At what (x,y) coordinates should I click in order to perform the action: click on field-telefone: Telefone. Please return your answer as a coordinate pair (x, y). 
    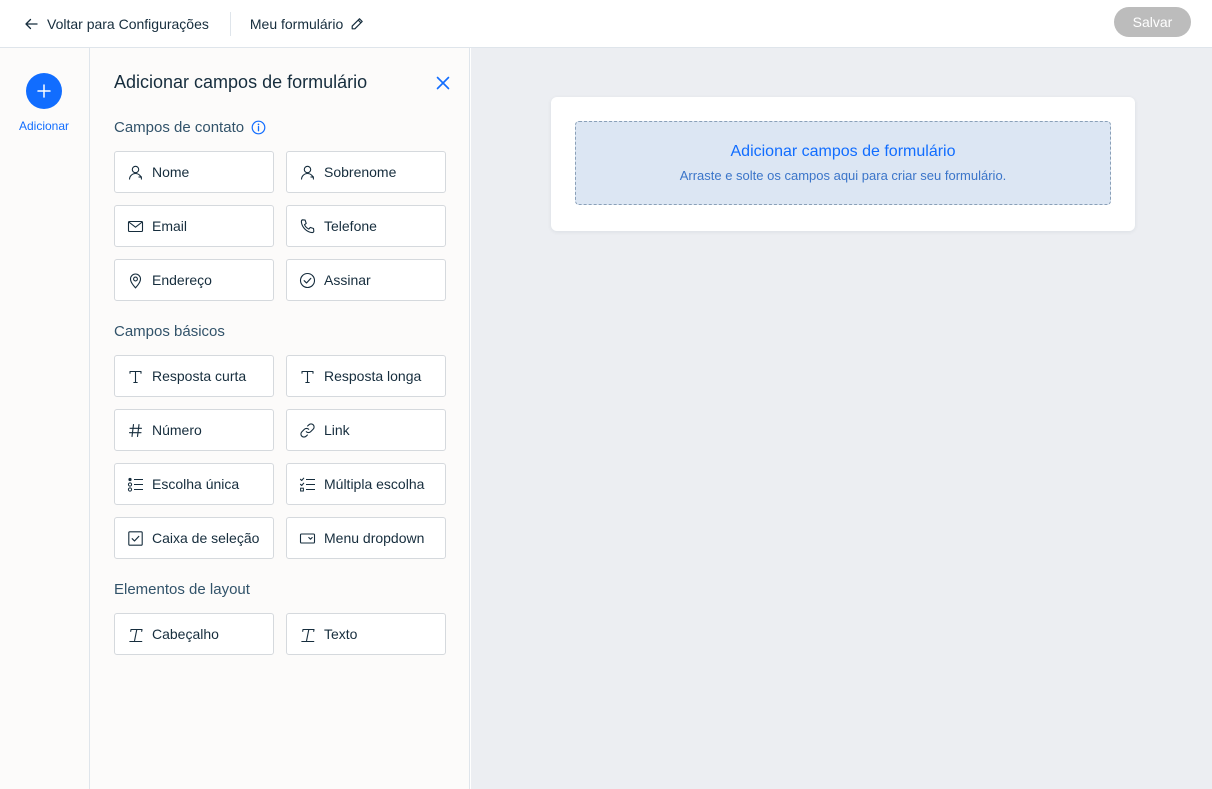
    Looking at the image, I should click on (366, 226).